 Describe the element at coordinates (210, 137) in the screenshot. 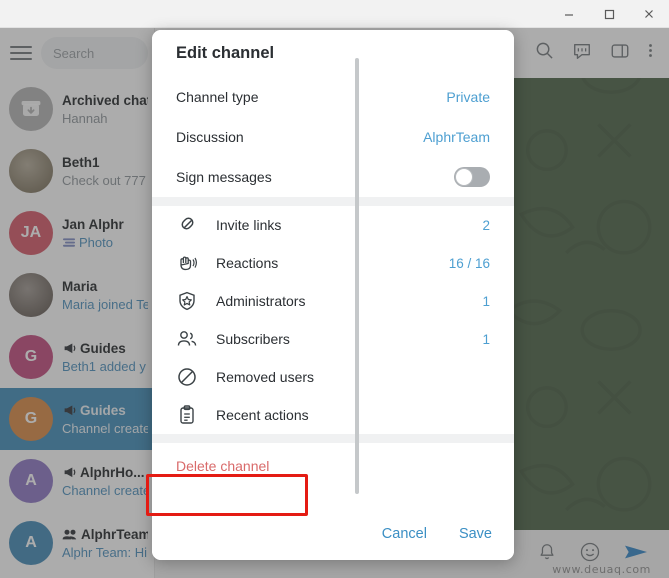

I see `setting-label: Discussion` at that location.